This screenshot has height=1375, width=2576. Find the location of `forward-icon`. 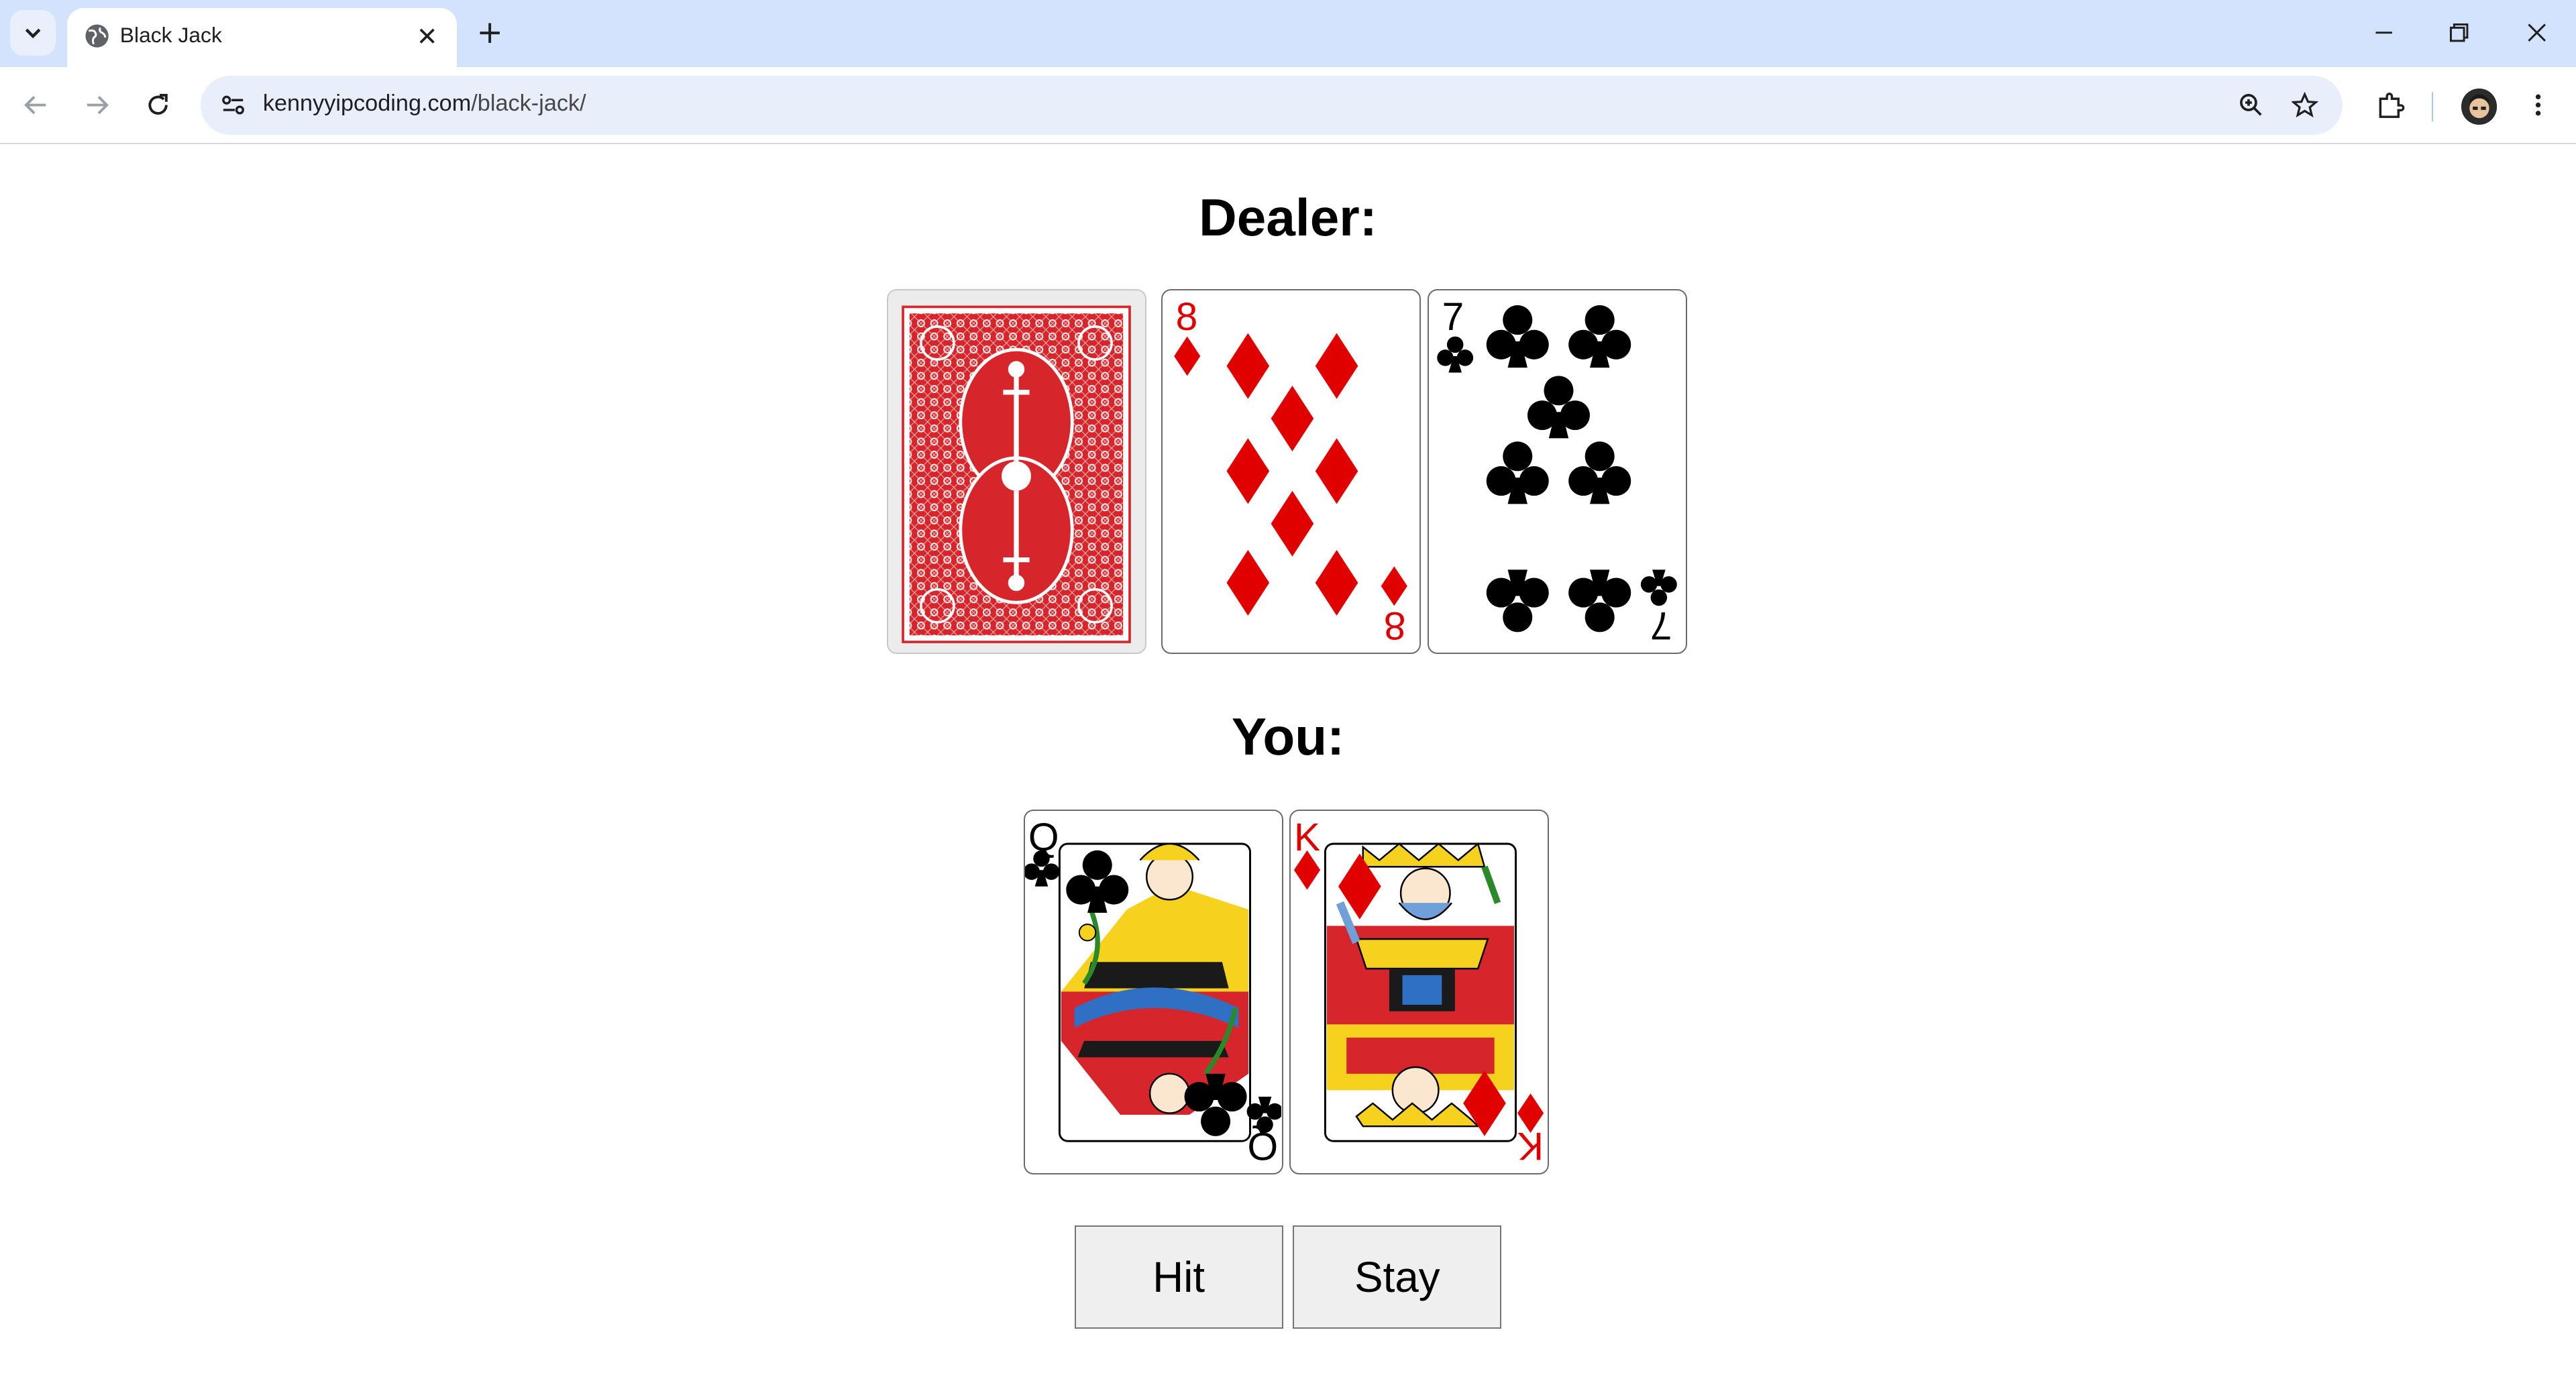

forward-icon is located at coordinates (98, 106).